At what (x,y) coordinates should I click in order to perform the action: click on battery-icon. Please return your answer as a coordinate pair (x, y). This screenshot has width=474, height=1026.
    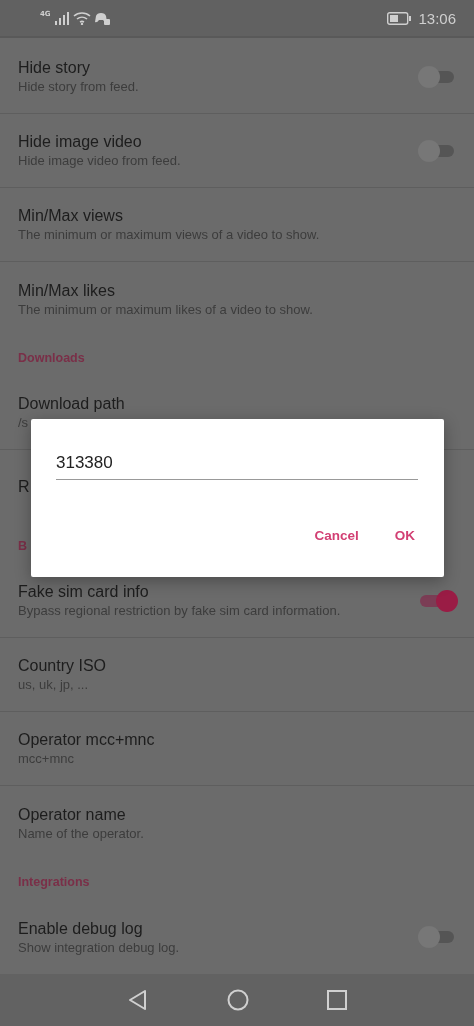
    Looking at the image, I should click on (399, 18).